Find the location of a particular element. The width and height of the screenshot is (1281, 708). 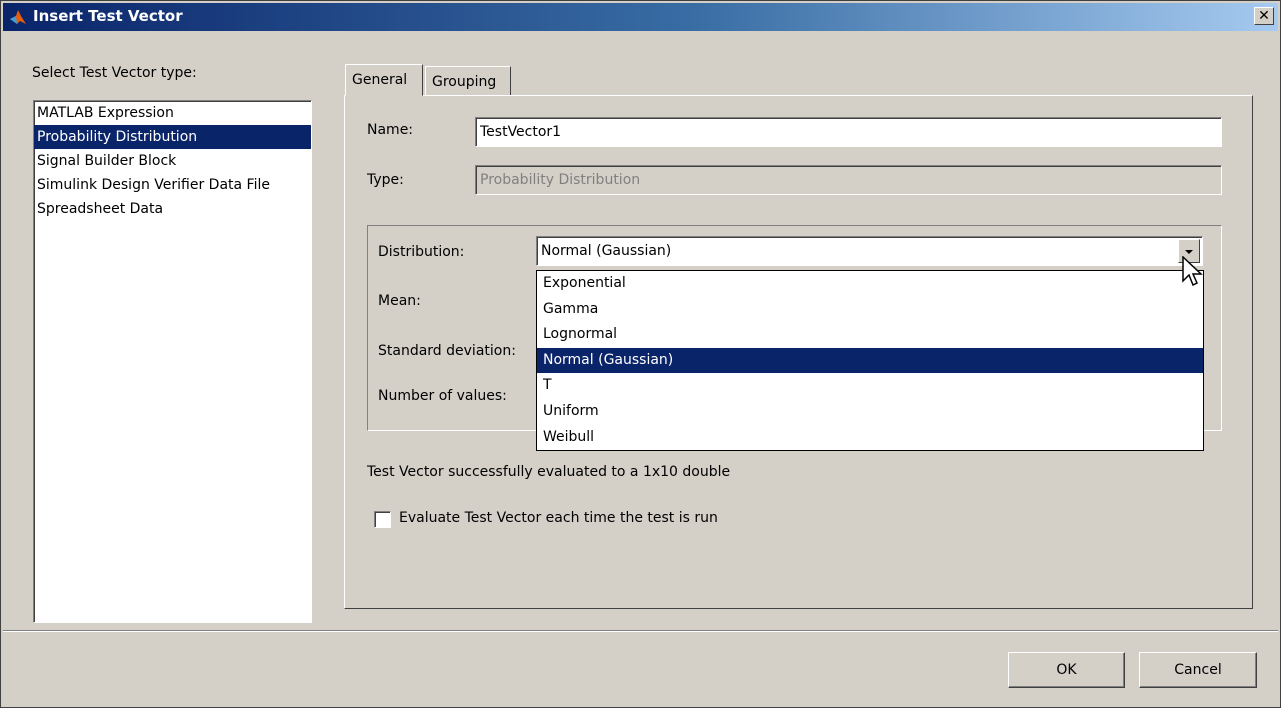

cancel-button: Cancel is located at coordinates (1198, 670).